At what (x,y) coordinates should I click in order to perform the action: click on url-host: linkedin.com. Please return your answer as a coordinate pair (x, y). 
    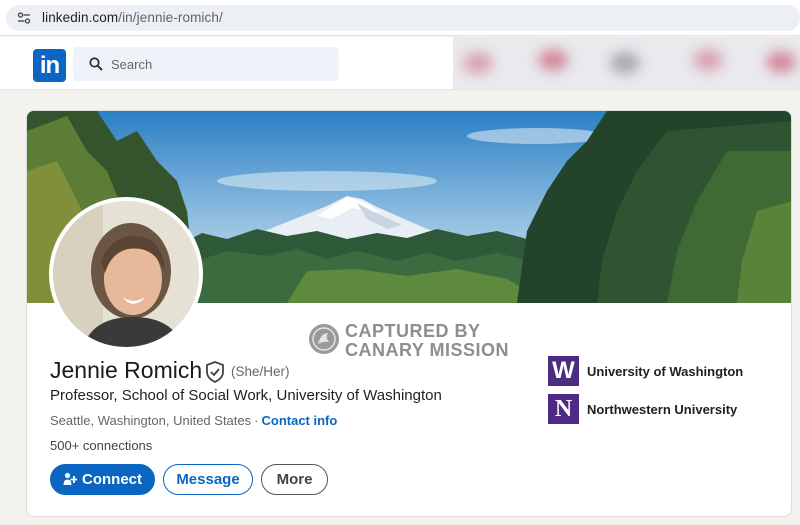
    Looking at the image, I should click on (80, 17).